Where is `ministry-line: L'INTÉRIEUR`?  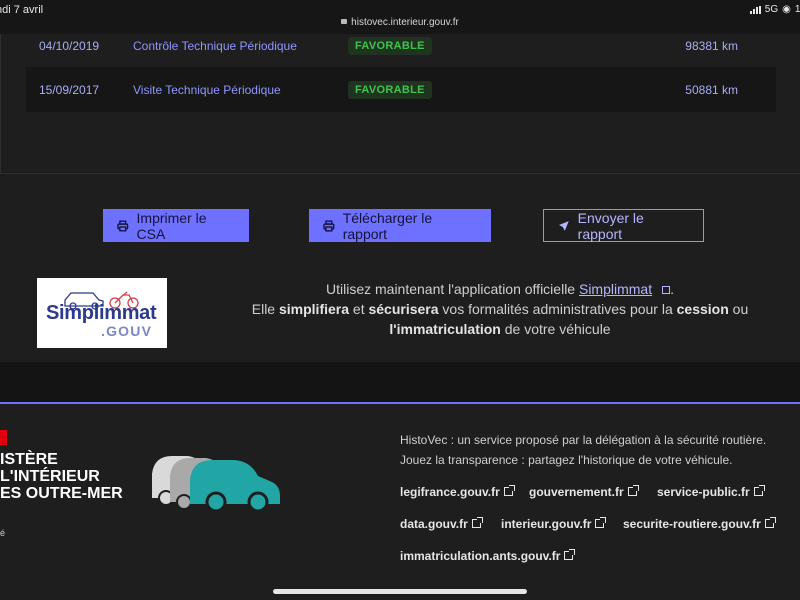
ministry-line: L'INTÉRIEUR is located at coordinates (50, 476).